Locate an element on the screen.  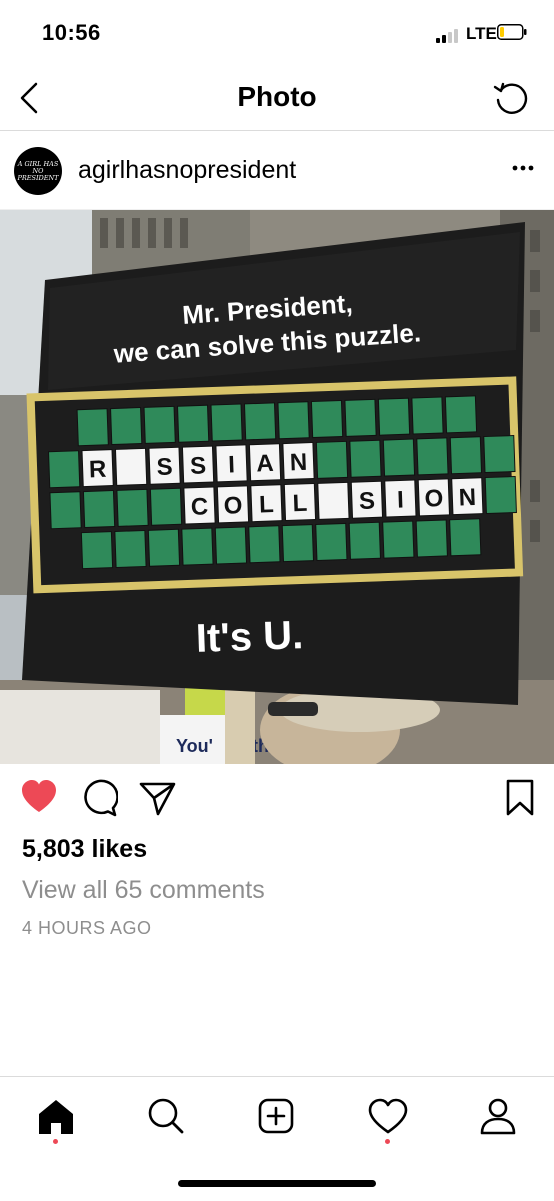
home-activity-dot is located at coordinates (55, 1141).